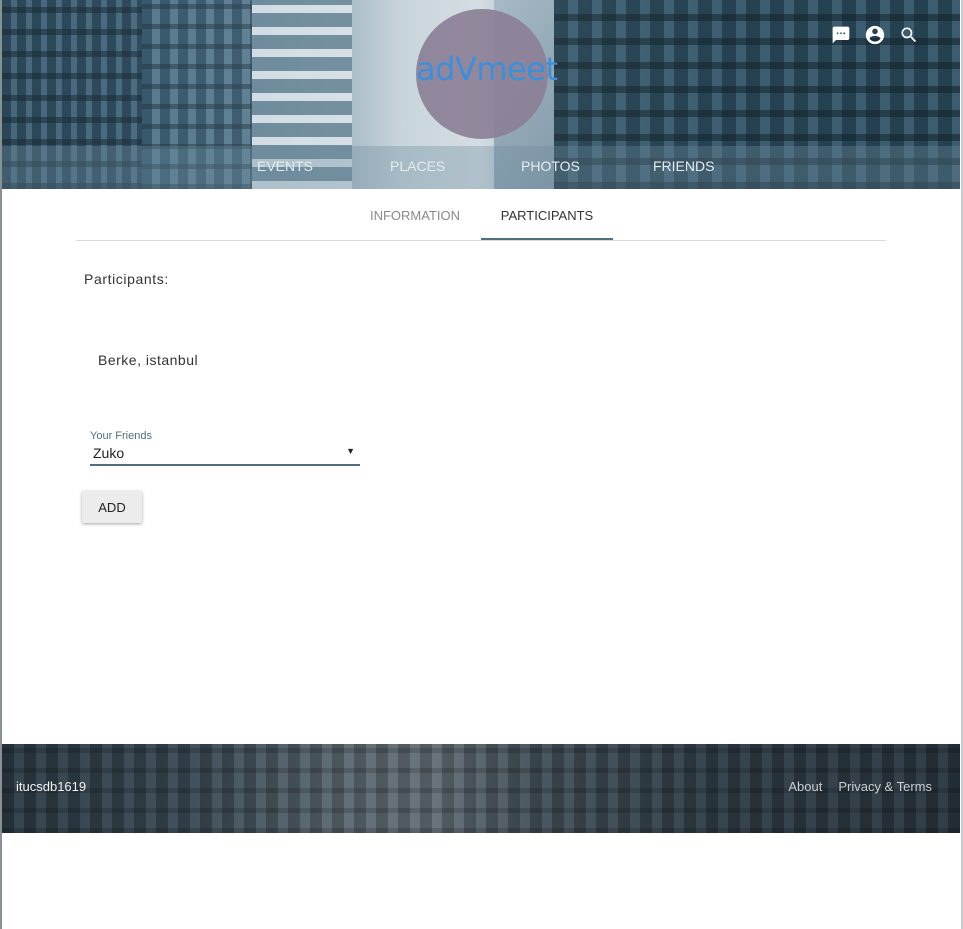  I want to click on friends-select: Zuko ▼, so click(225, 454).